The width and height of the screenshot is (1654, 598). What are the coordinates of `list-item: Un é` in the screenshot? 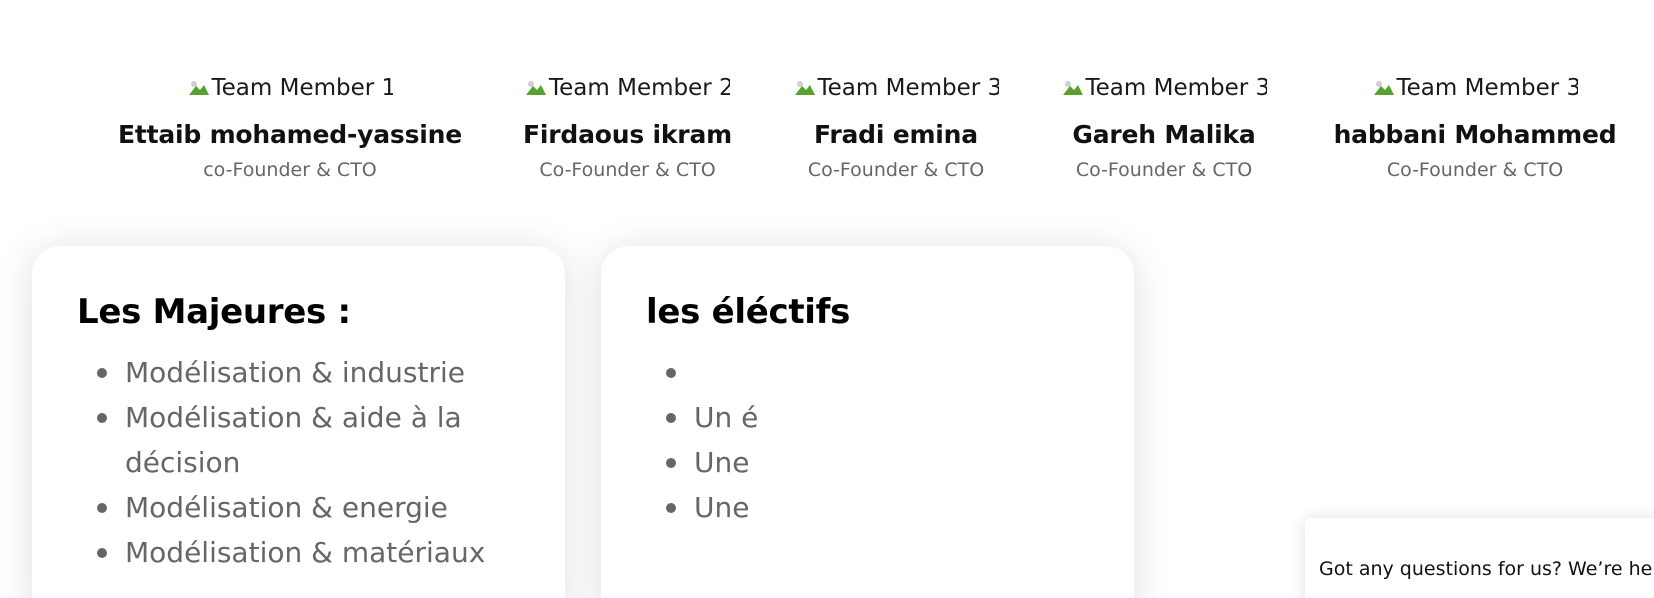 It's located at (880, 417).